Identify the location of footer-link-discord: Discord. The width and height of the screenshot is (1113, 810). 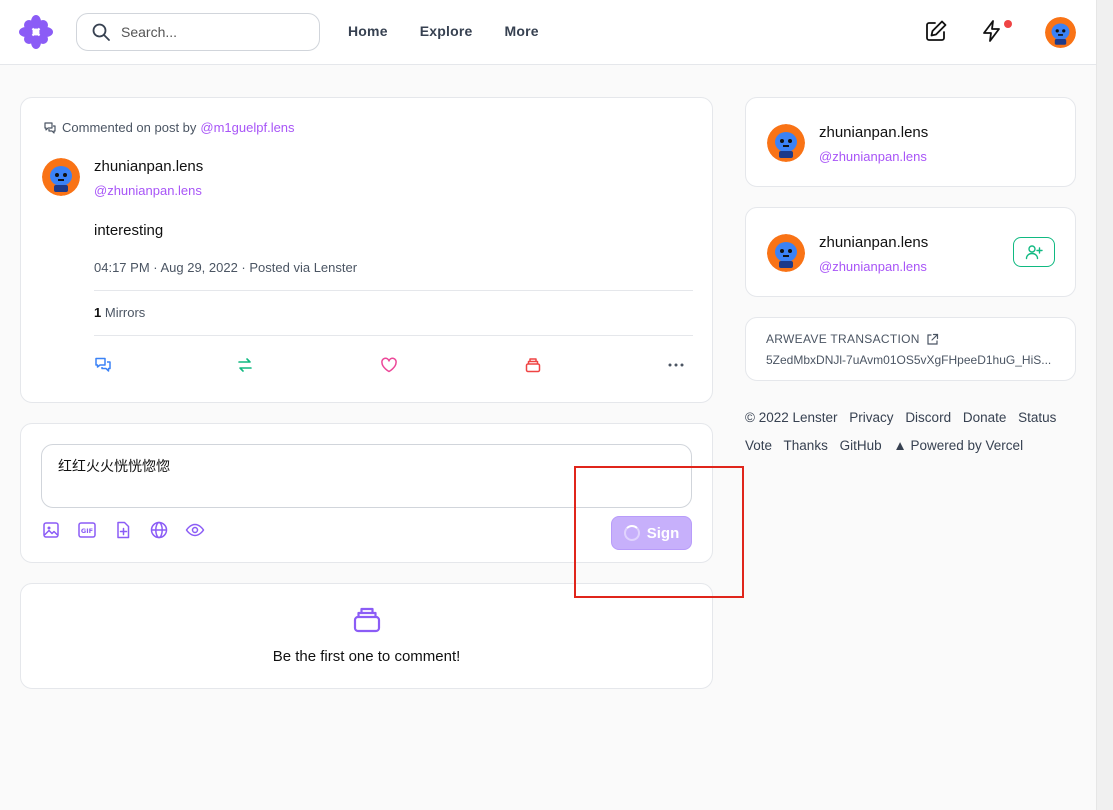
(928, 417).